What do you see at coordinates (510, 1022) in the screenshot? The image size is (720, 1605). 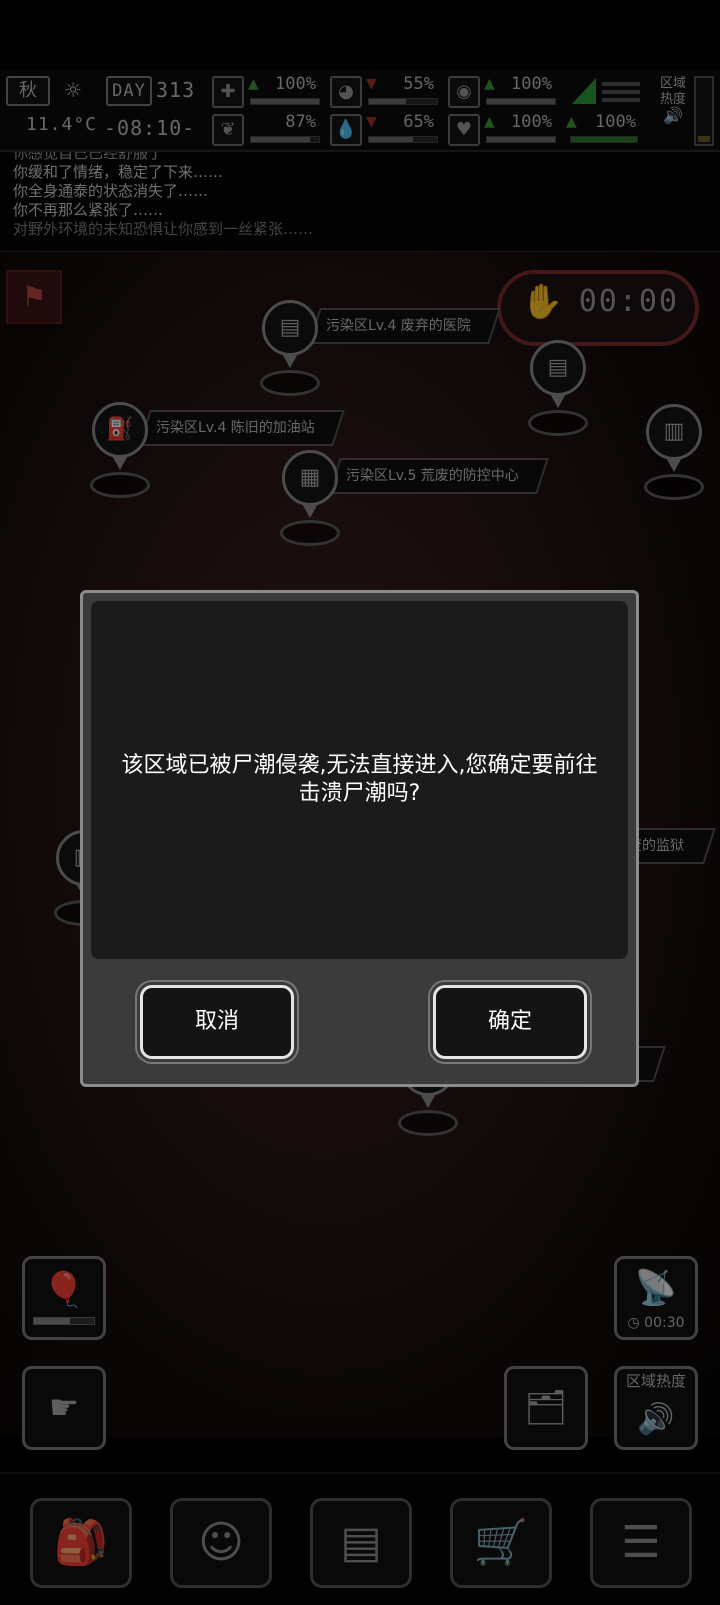 I see `confirm-button: 确定` at bounding box center [510, 1022].